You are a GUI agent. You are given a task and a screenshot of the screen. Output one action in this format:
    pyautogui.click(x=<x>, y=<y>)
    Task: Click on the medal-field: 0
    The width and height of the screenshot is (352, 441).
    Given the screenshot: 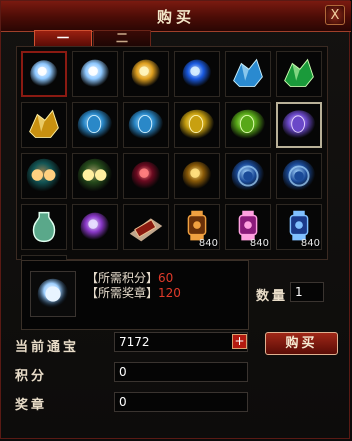 What is the action you would take?
    pyautogui.click(x=181, y=402)
    